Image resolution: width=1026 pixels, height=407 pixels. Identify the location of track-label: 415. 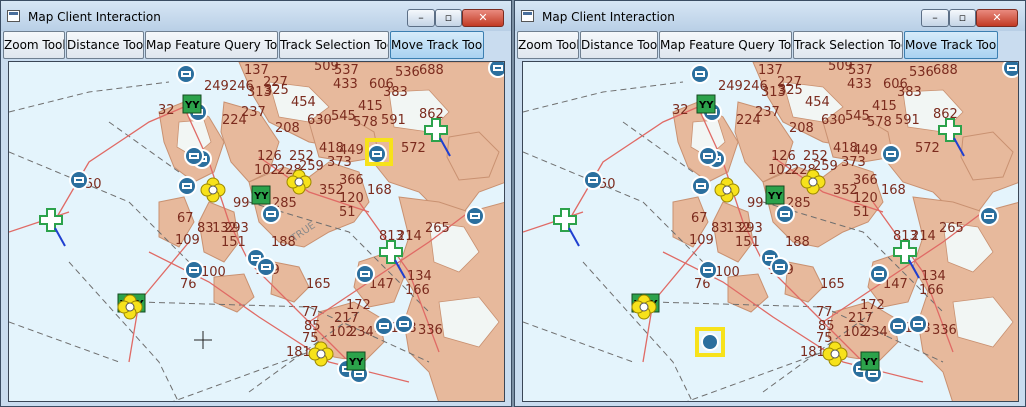
(370, 106).